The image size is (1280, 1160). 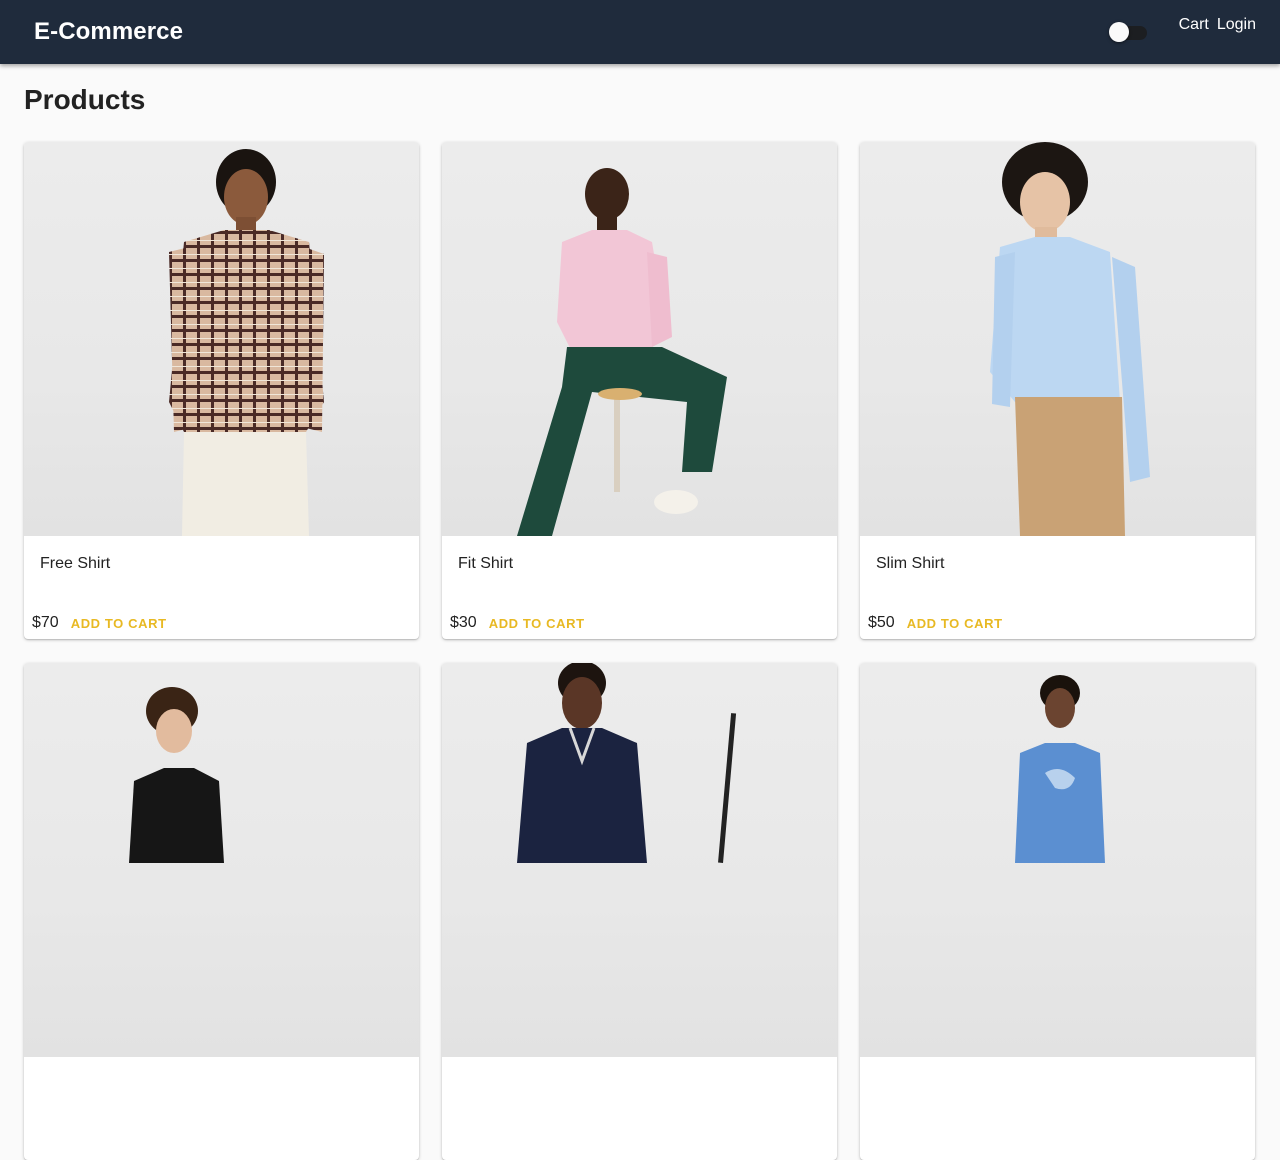 What do you see at coordinates (85, 99) in the screenshot?
I see `page-title: Products` at bounding box center [85, 99].